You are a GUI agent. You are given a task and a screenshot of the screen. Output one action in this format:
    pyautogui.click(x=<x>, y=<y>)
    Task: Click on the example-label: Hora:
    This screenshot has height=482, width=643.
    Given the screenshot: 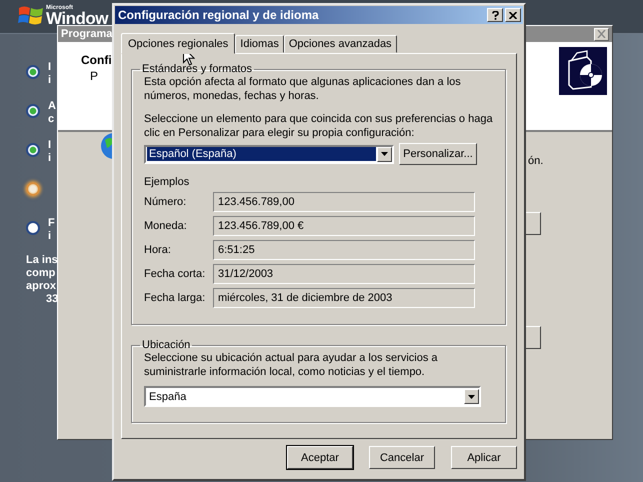 What is the action you would take?
    pyautogui.click(x=158, y=250)
    